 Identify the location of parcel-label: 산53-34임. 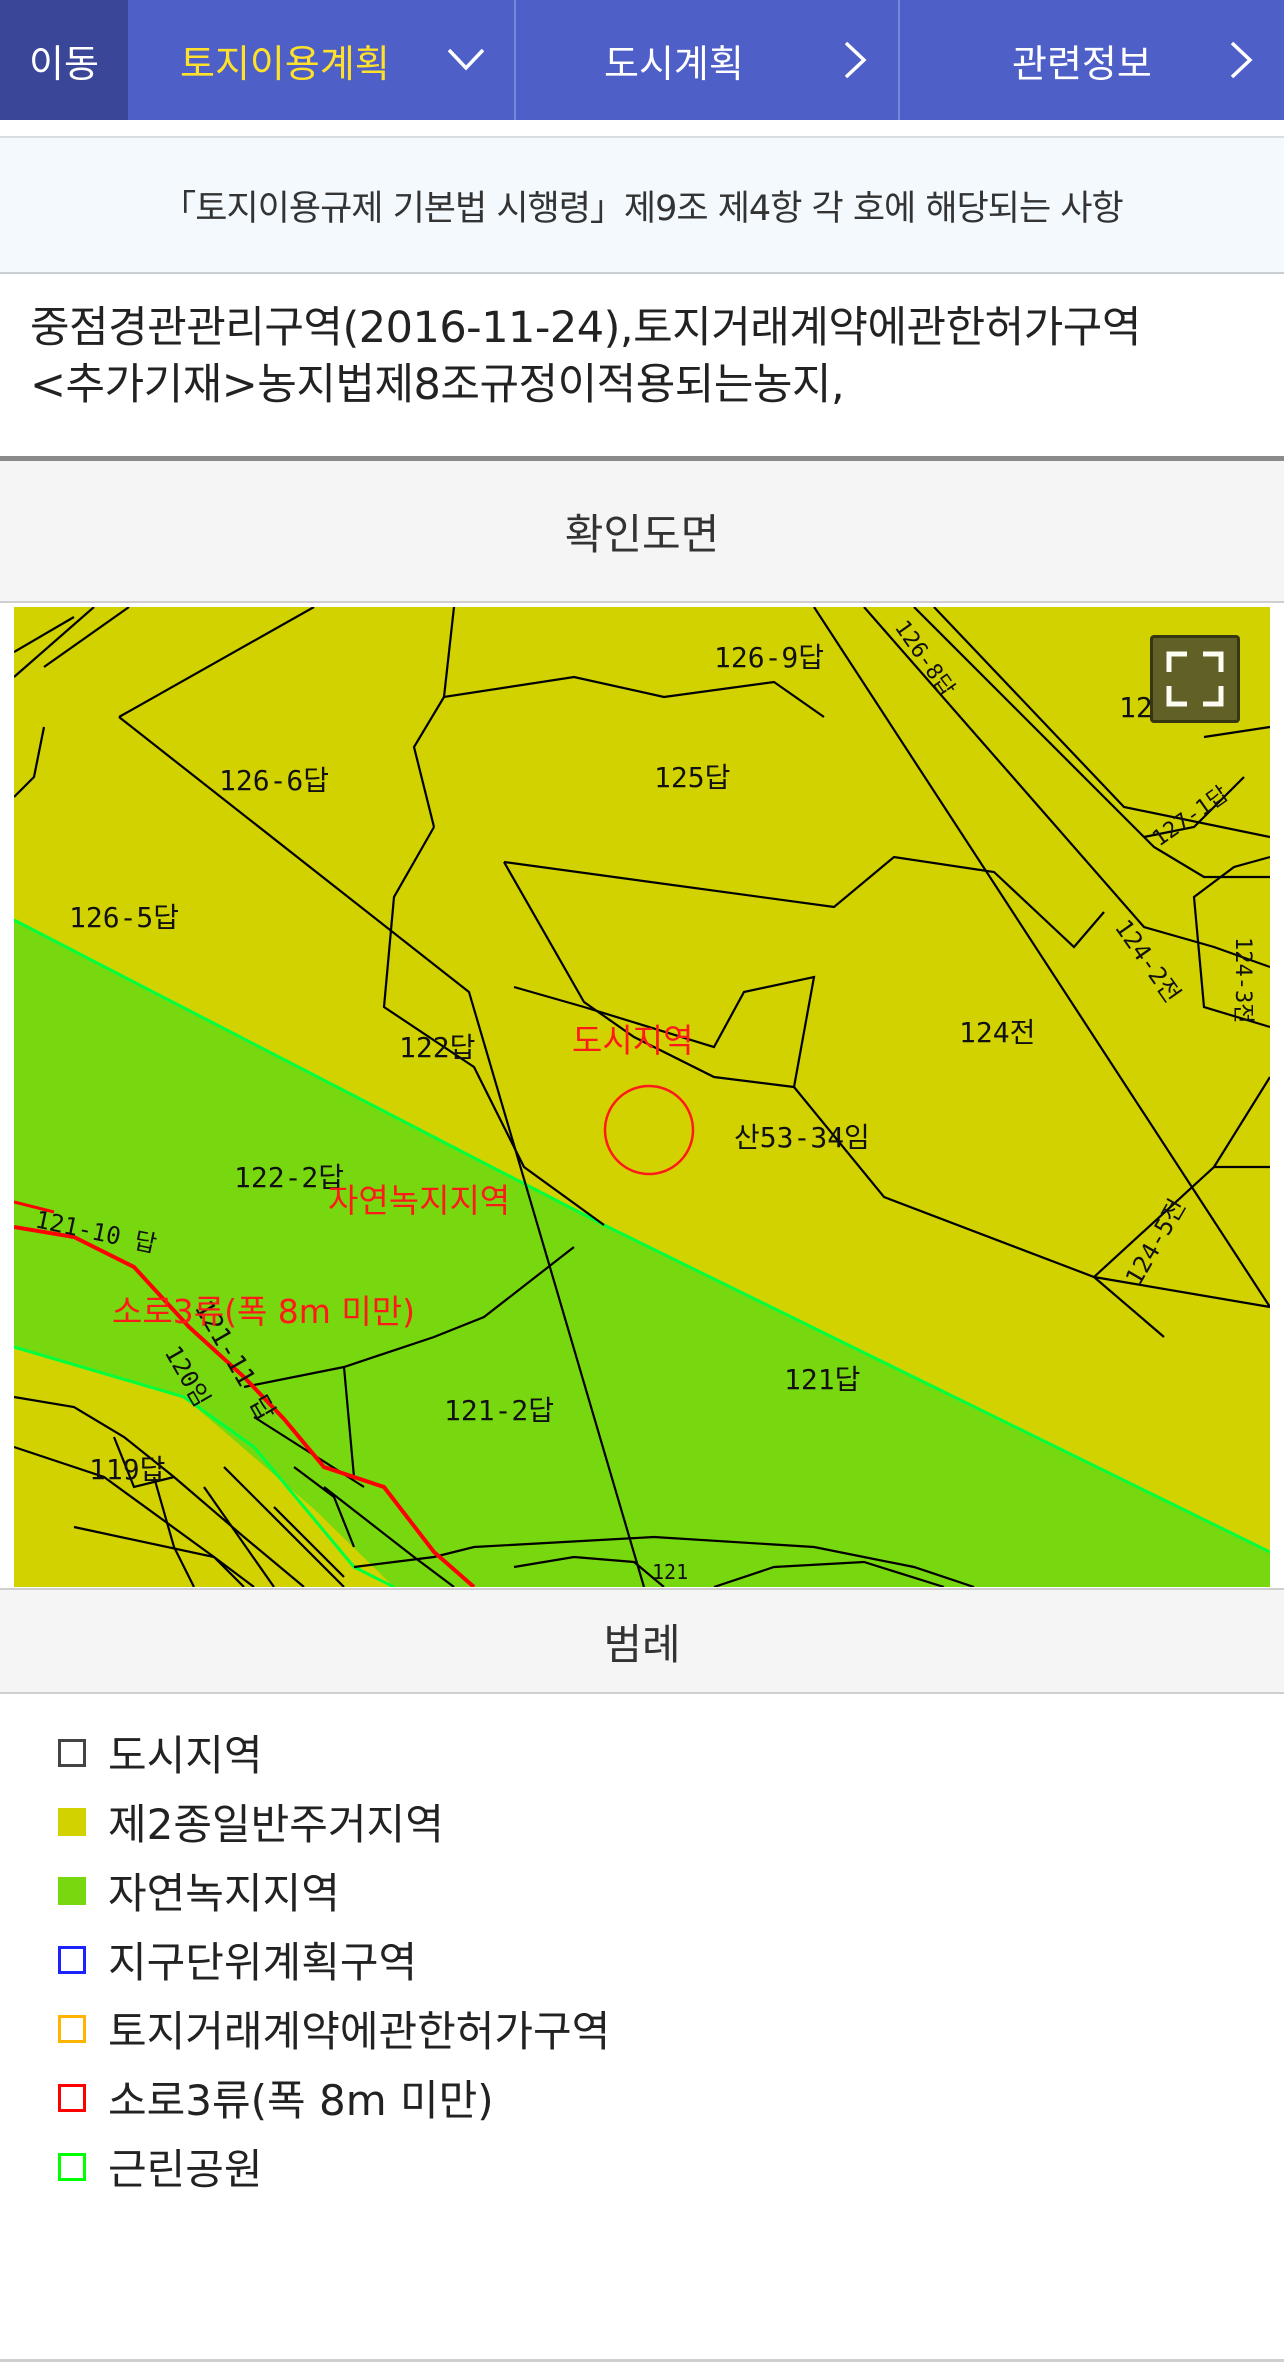
(802, 1137).